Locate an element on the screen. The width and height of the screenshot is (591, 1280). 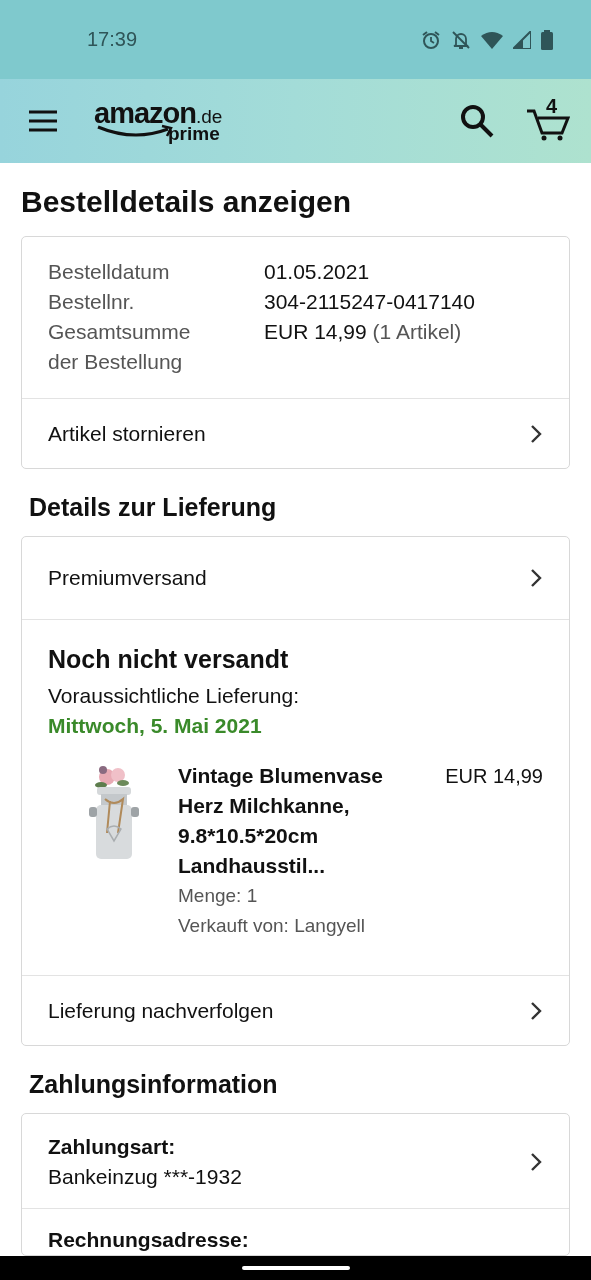
wifi-icon is located at coordinates (492, 39).